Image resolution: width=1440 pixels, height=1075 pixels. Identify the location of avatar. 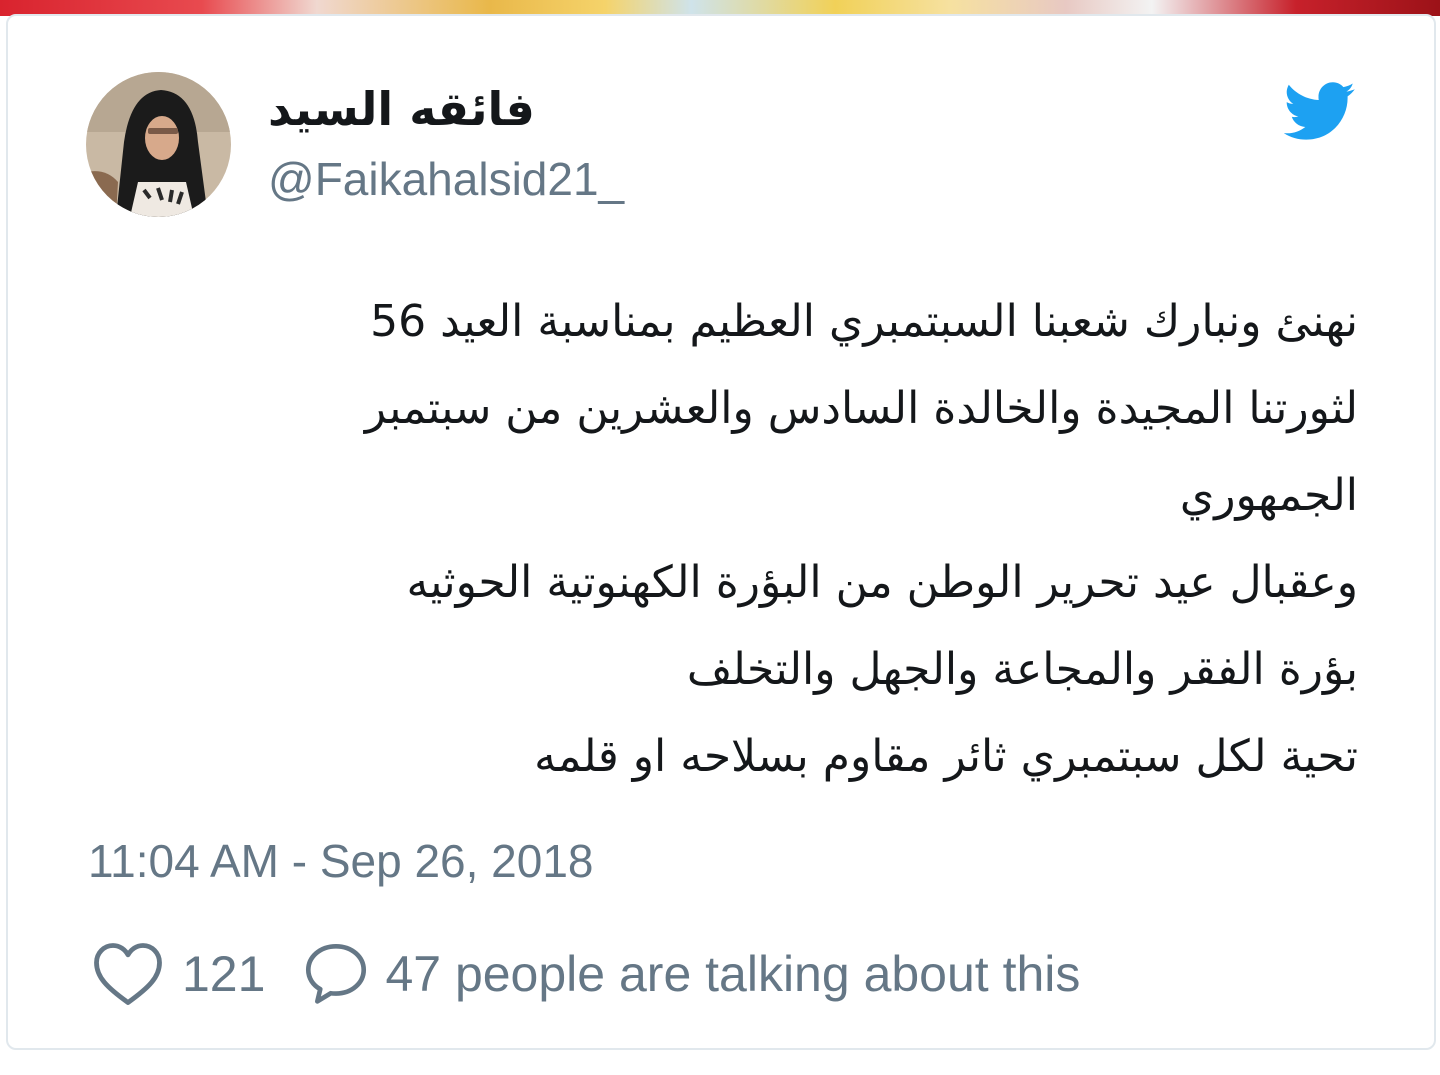
(158, 144).